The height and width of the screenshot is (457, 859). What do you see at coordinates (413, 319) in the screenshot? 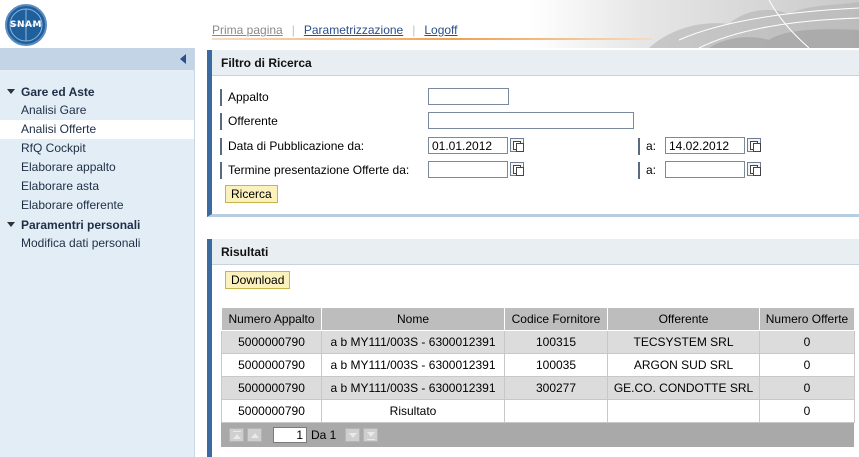
I see `column-header: Nome` at bounding box center [413, 319].